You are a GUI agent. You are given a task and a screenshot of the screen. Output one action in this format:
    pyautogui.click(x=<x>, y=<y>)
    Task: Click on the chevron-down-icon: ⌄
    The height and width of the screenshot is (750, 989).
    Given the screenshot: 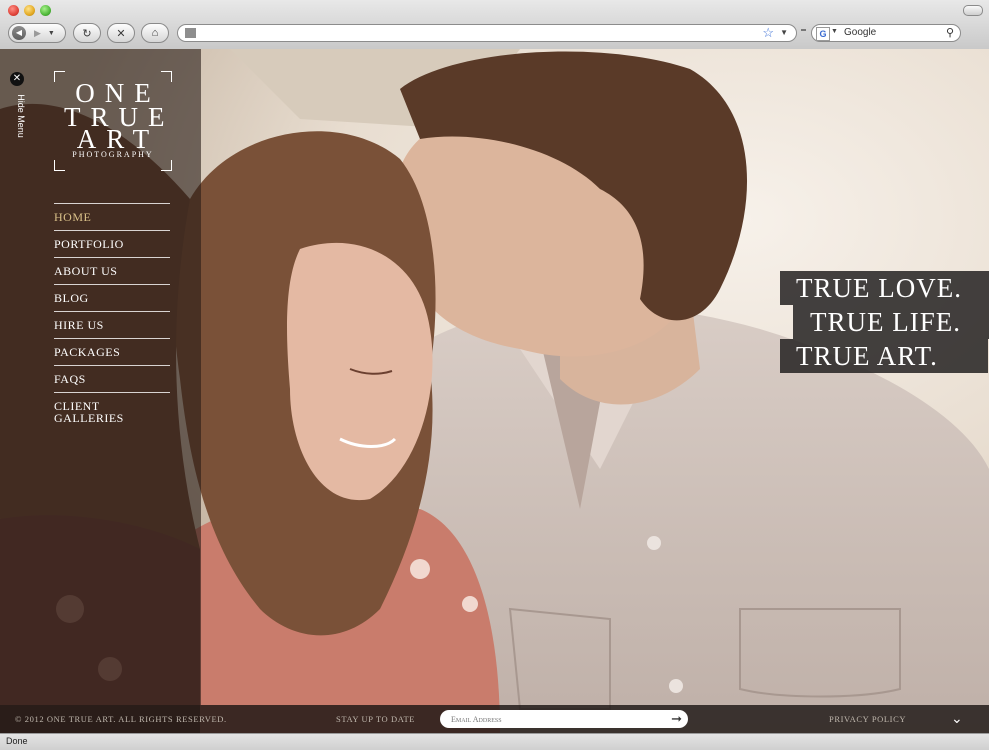 What is the action you would take?
    pyautogui.click(x=957, y=718)
    